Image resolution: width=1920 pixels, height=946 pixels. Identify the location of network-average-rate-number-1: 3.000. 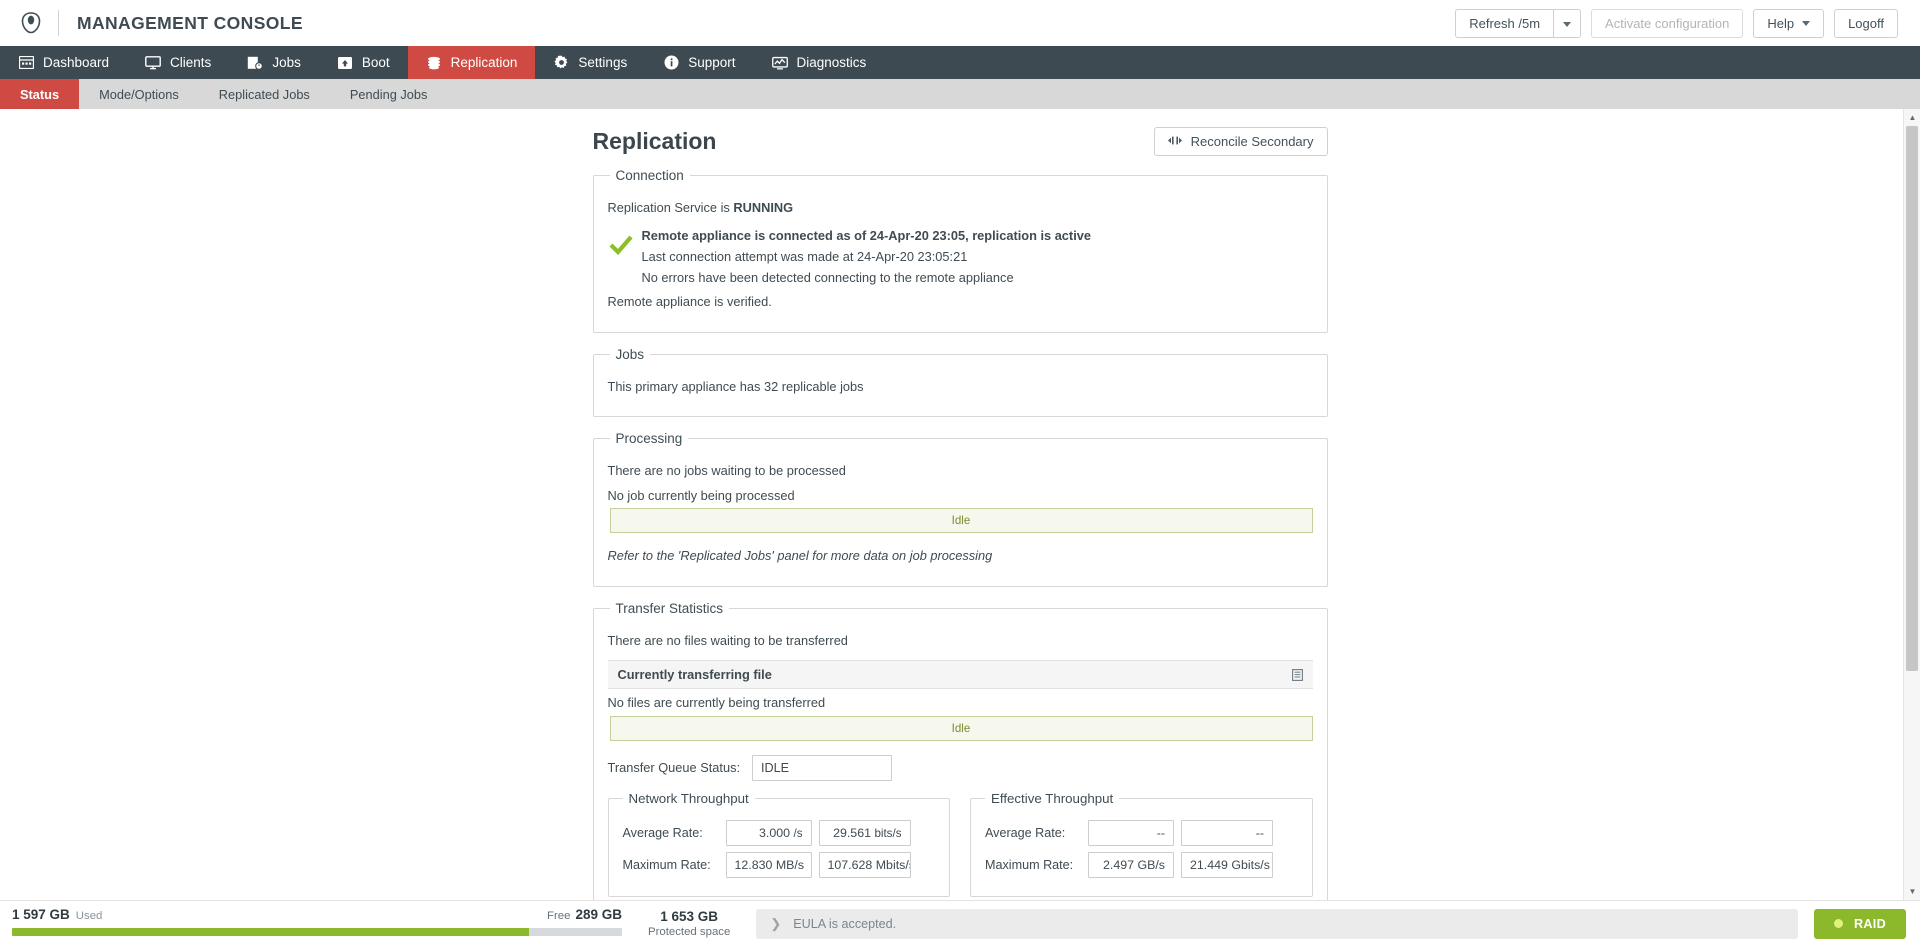
(775, 832).